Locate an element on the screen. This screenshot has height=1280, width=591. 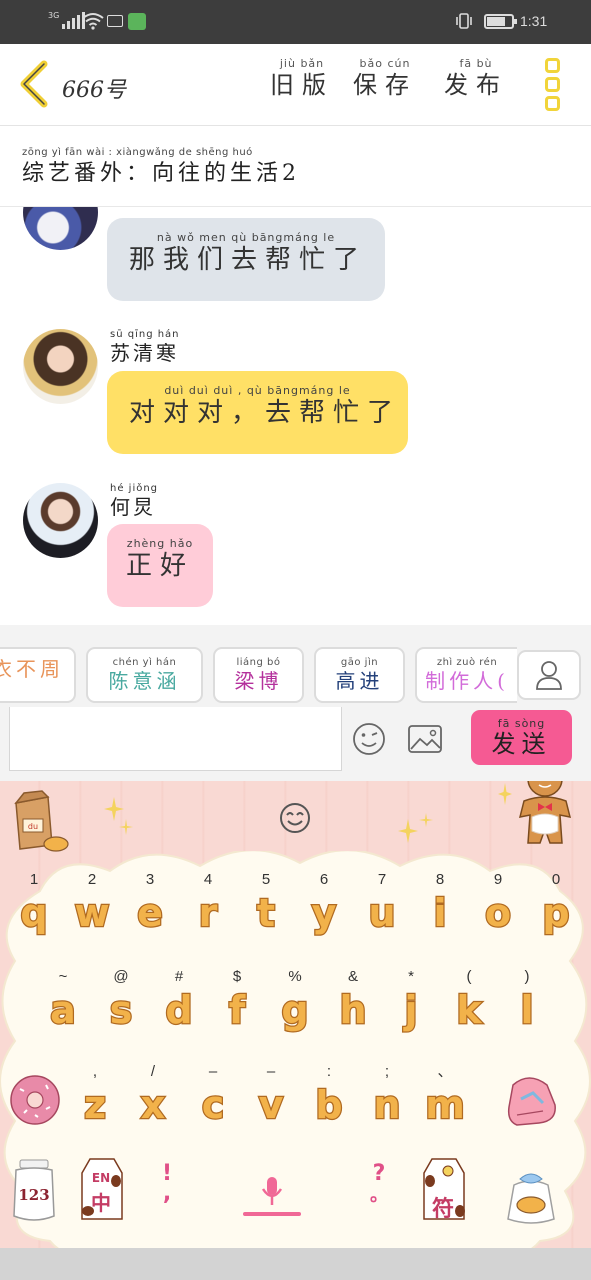
numbers-key: 123 is located at coordinates (34, 1191).